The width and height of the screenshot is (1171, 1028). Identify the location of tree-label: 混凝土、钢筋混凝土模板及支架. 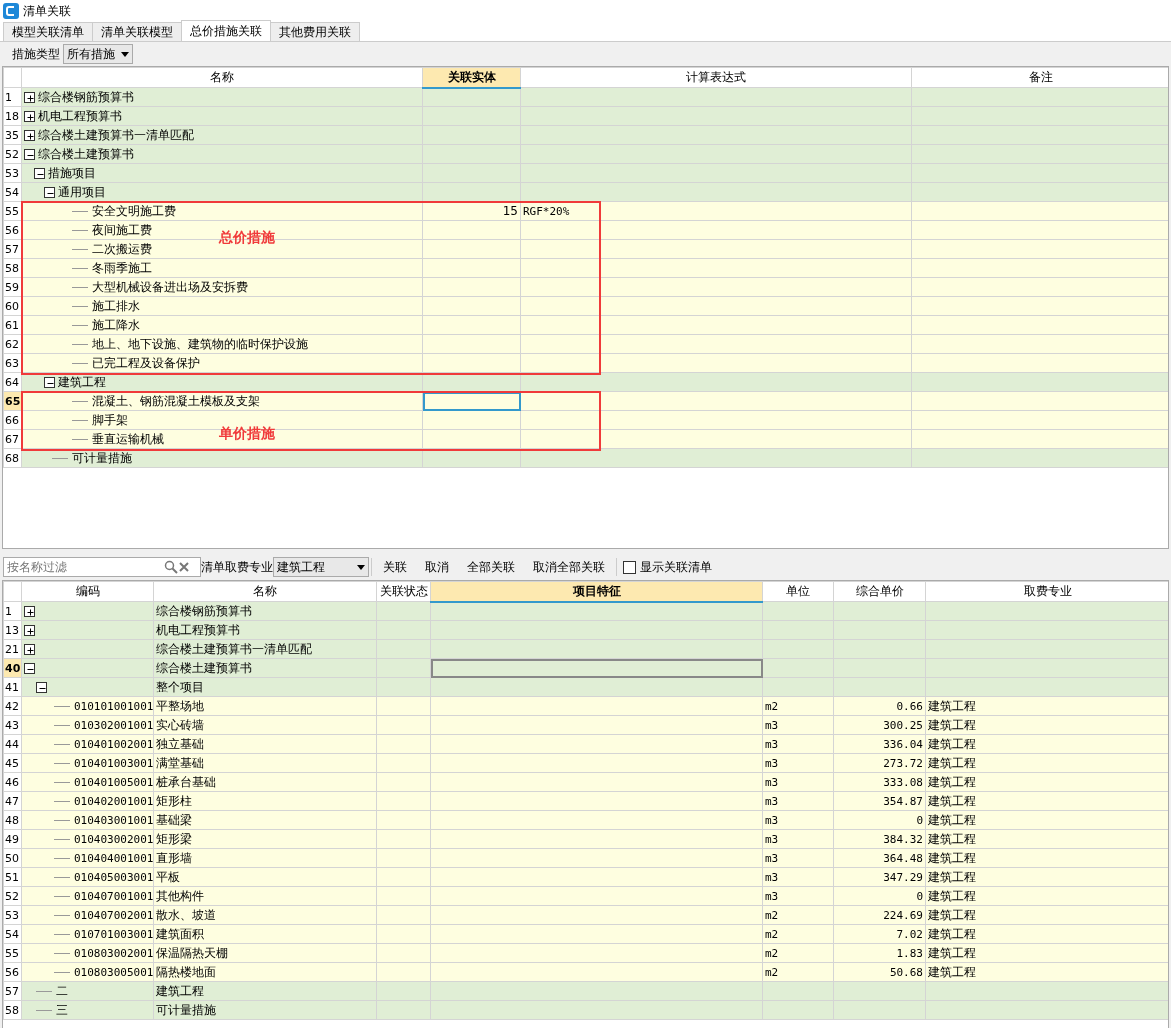
(176, 400).